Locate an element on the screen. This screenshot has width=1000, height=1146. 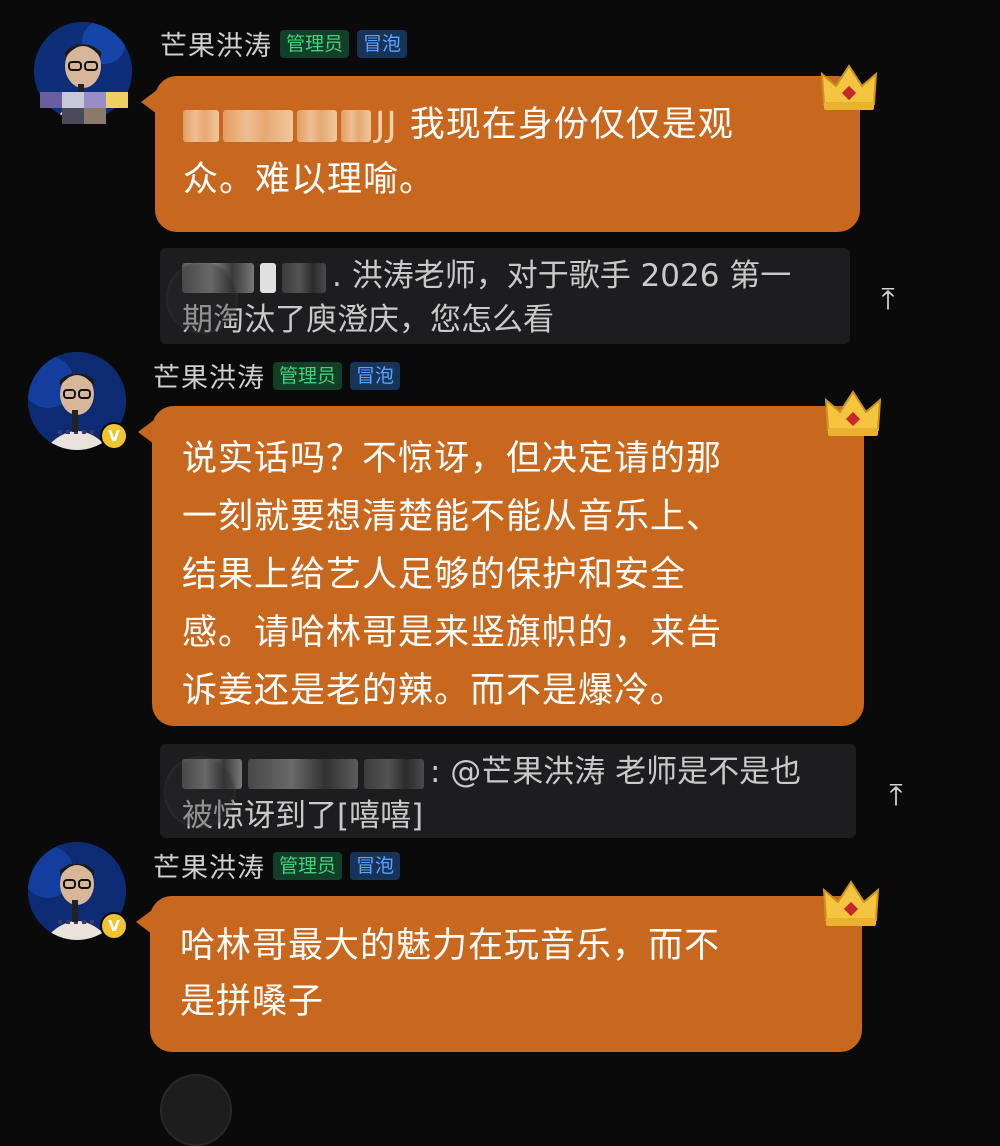
message-text: 说实话吗？不惊讶，但决定请的那 is located at coordinates (452, 459).